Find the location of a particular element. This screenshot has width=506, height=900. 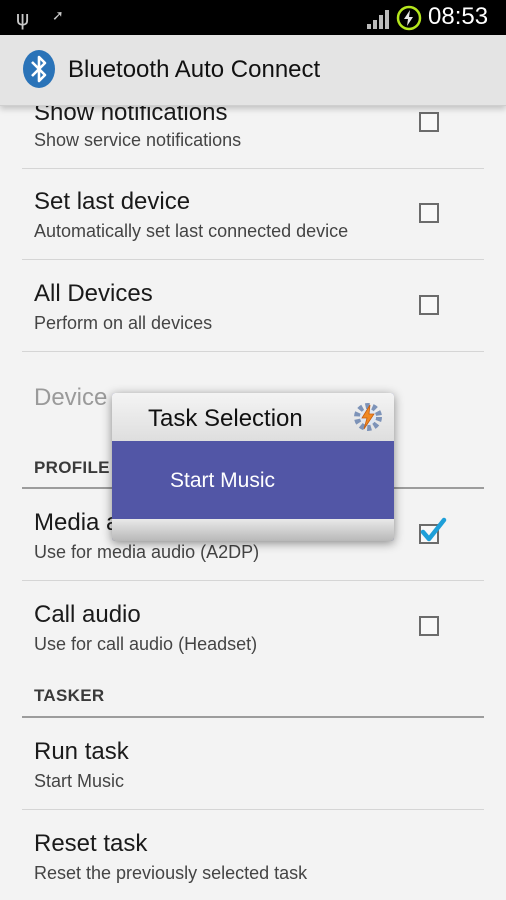

pref-call-audio: Call audio Use for call audio (Headset) is located at coordinates (253, 626).